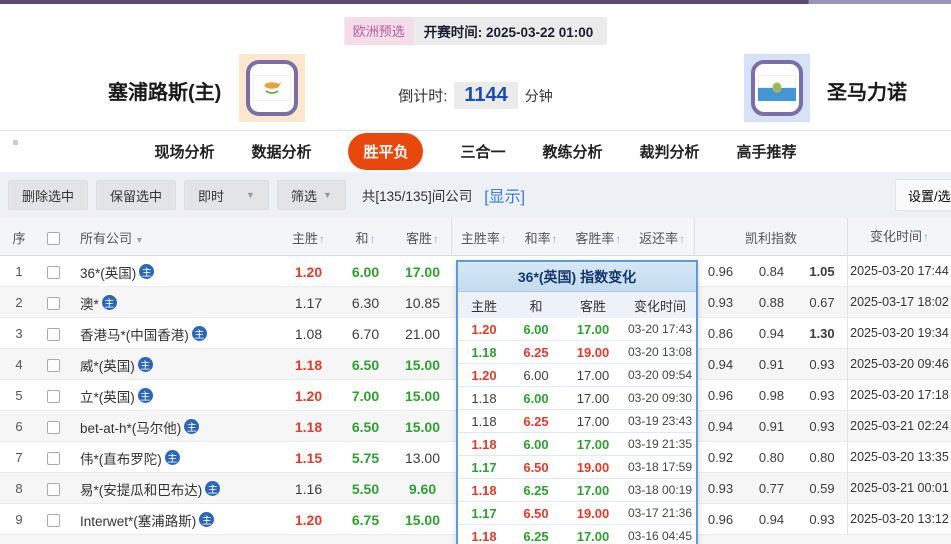 This screenshot has height=544, width=951. Describe the element at coordinates (365, 272) in the screenshot. I see `odds-value: 6.00` at that location.